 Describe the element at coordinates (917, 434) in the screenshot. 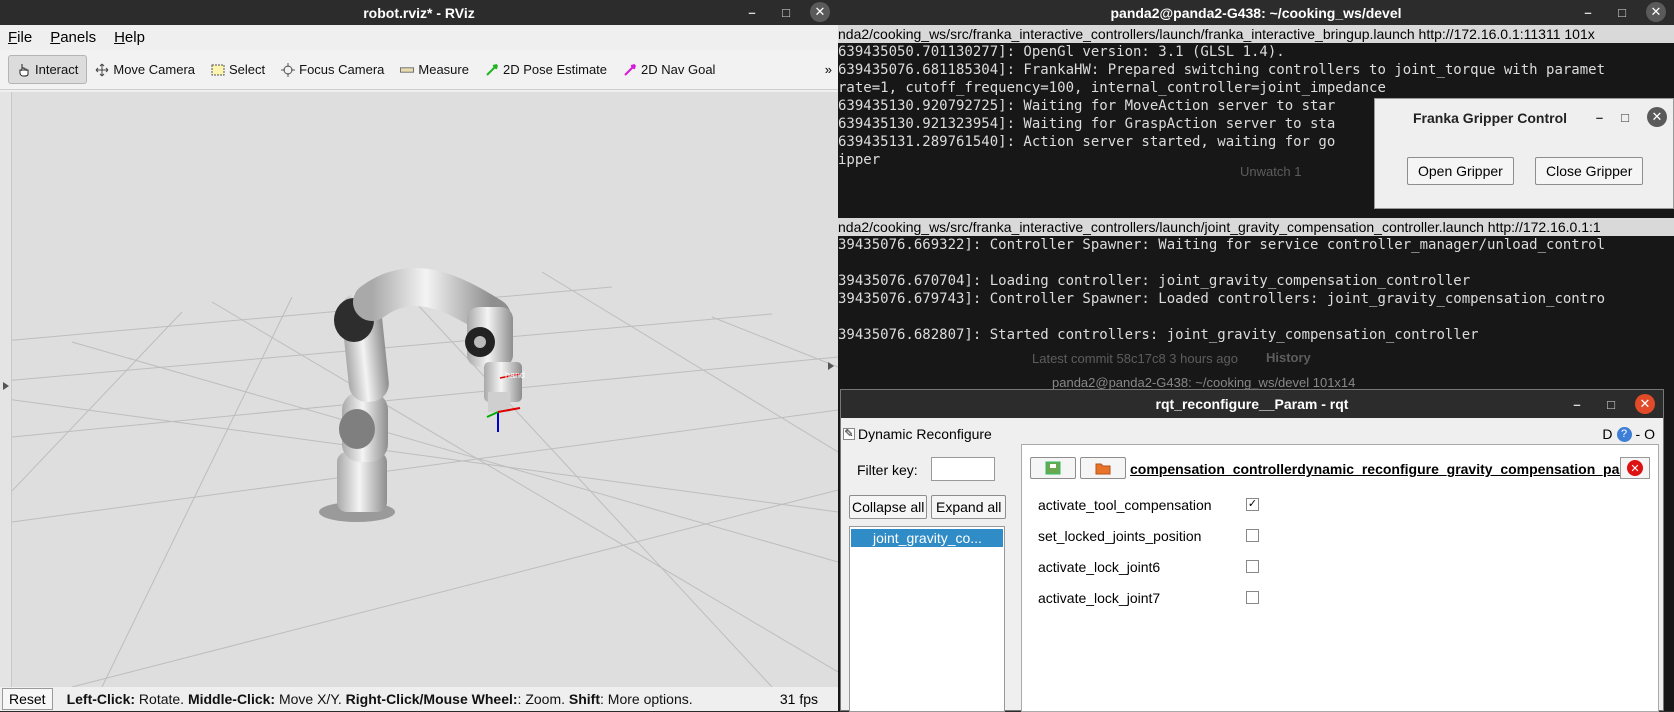

I see `plugin-header: ✎ Dynamic Reconfigure` at that location.